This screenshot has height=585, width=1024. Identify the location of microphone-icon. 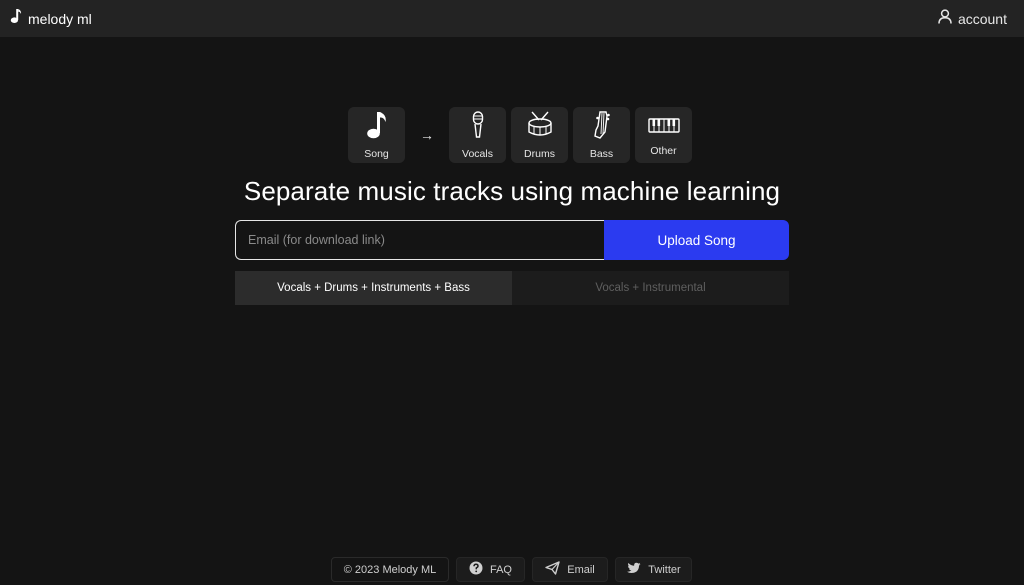
(478, 129).